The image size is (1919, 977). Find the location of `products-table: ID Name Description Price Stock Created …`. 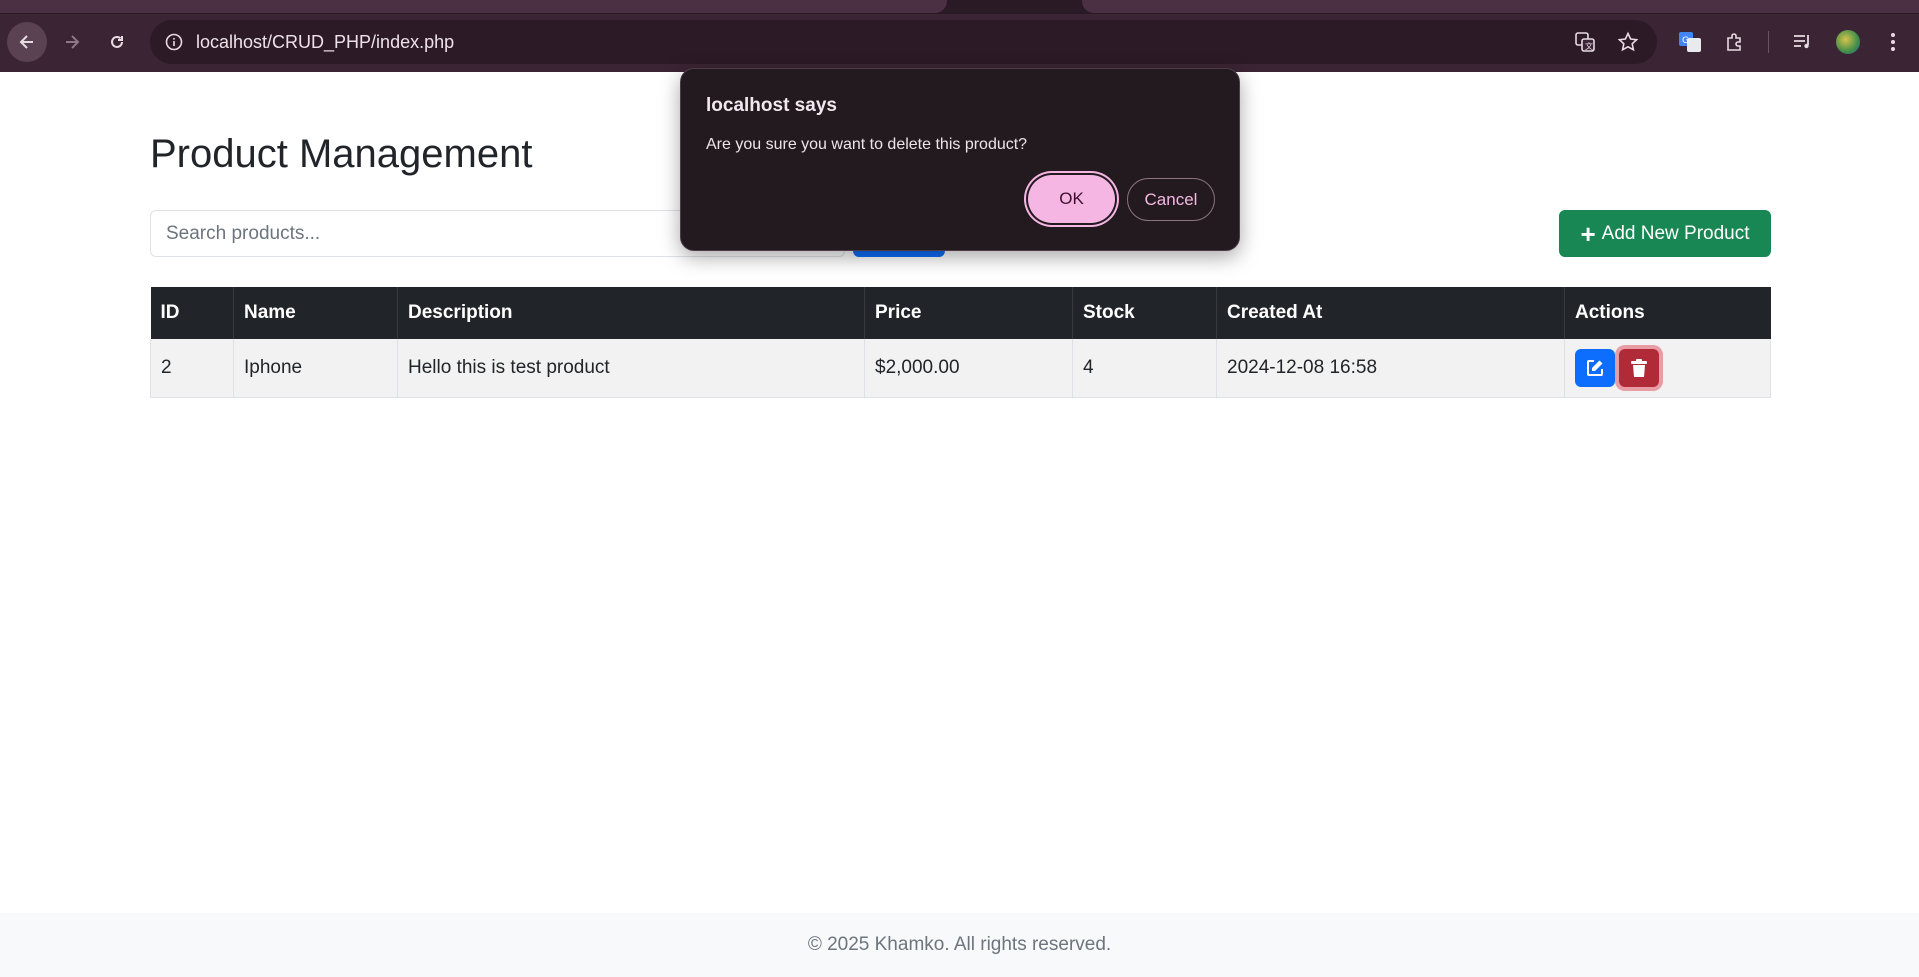

products-table: ID Name Description Price Stock Created … is located at coordinates (960, 342).